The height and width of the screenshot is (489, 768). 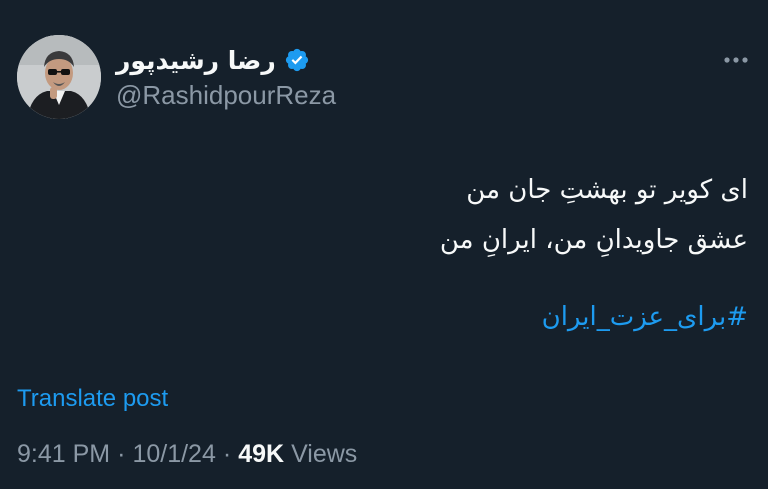 I want to click on verified-badge-icon, so click(x=297, y=60).